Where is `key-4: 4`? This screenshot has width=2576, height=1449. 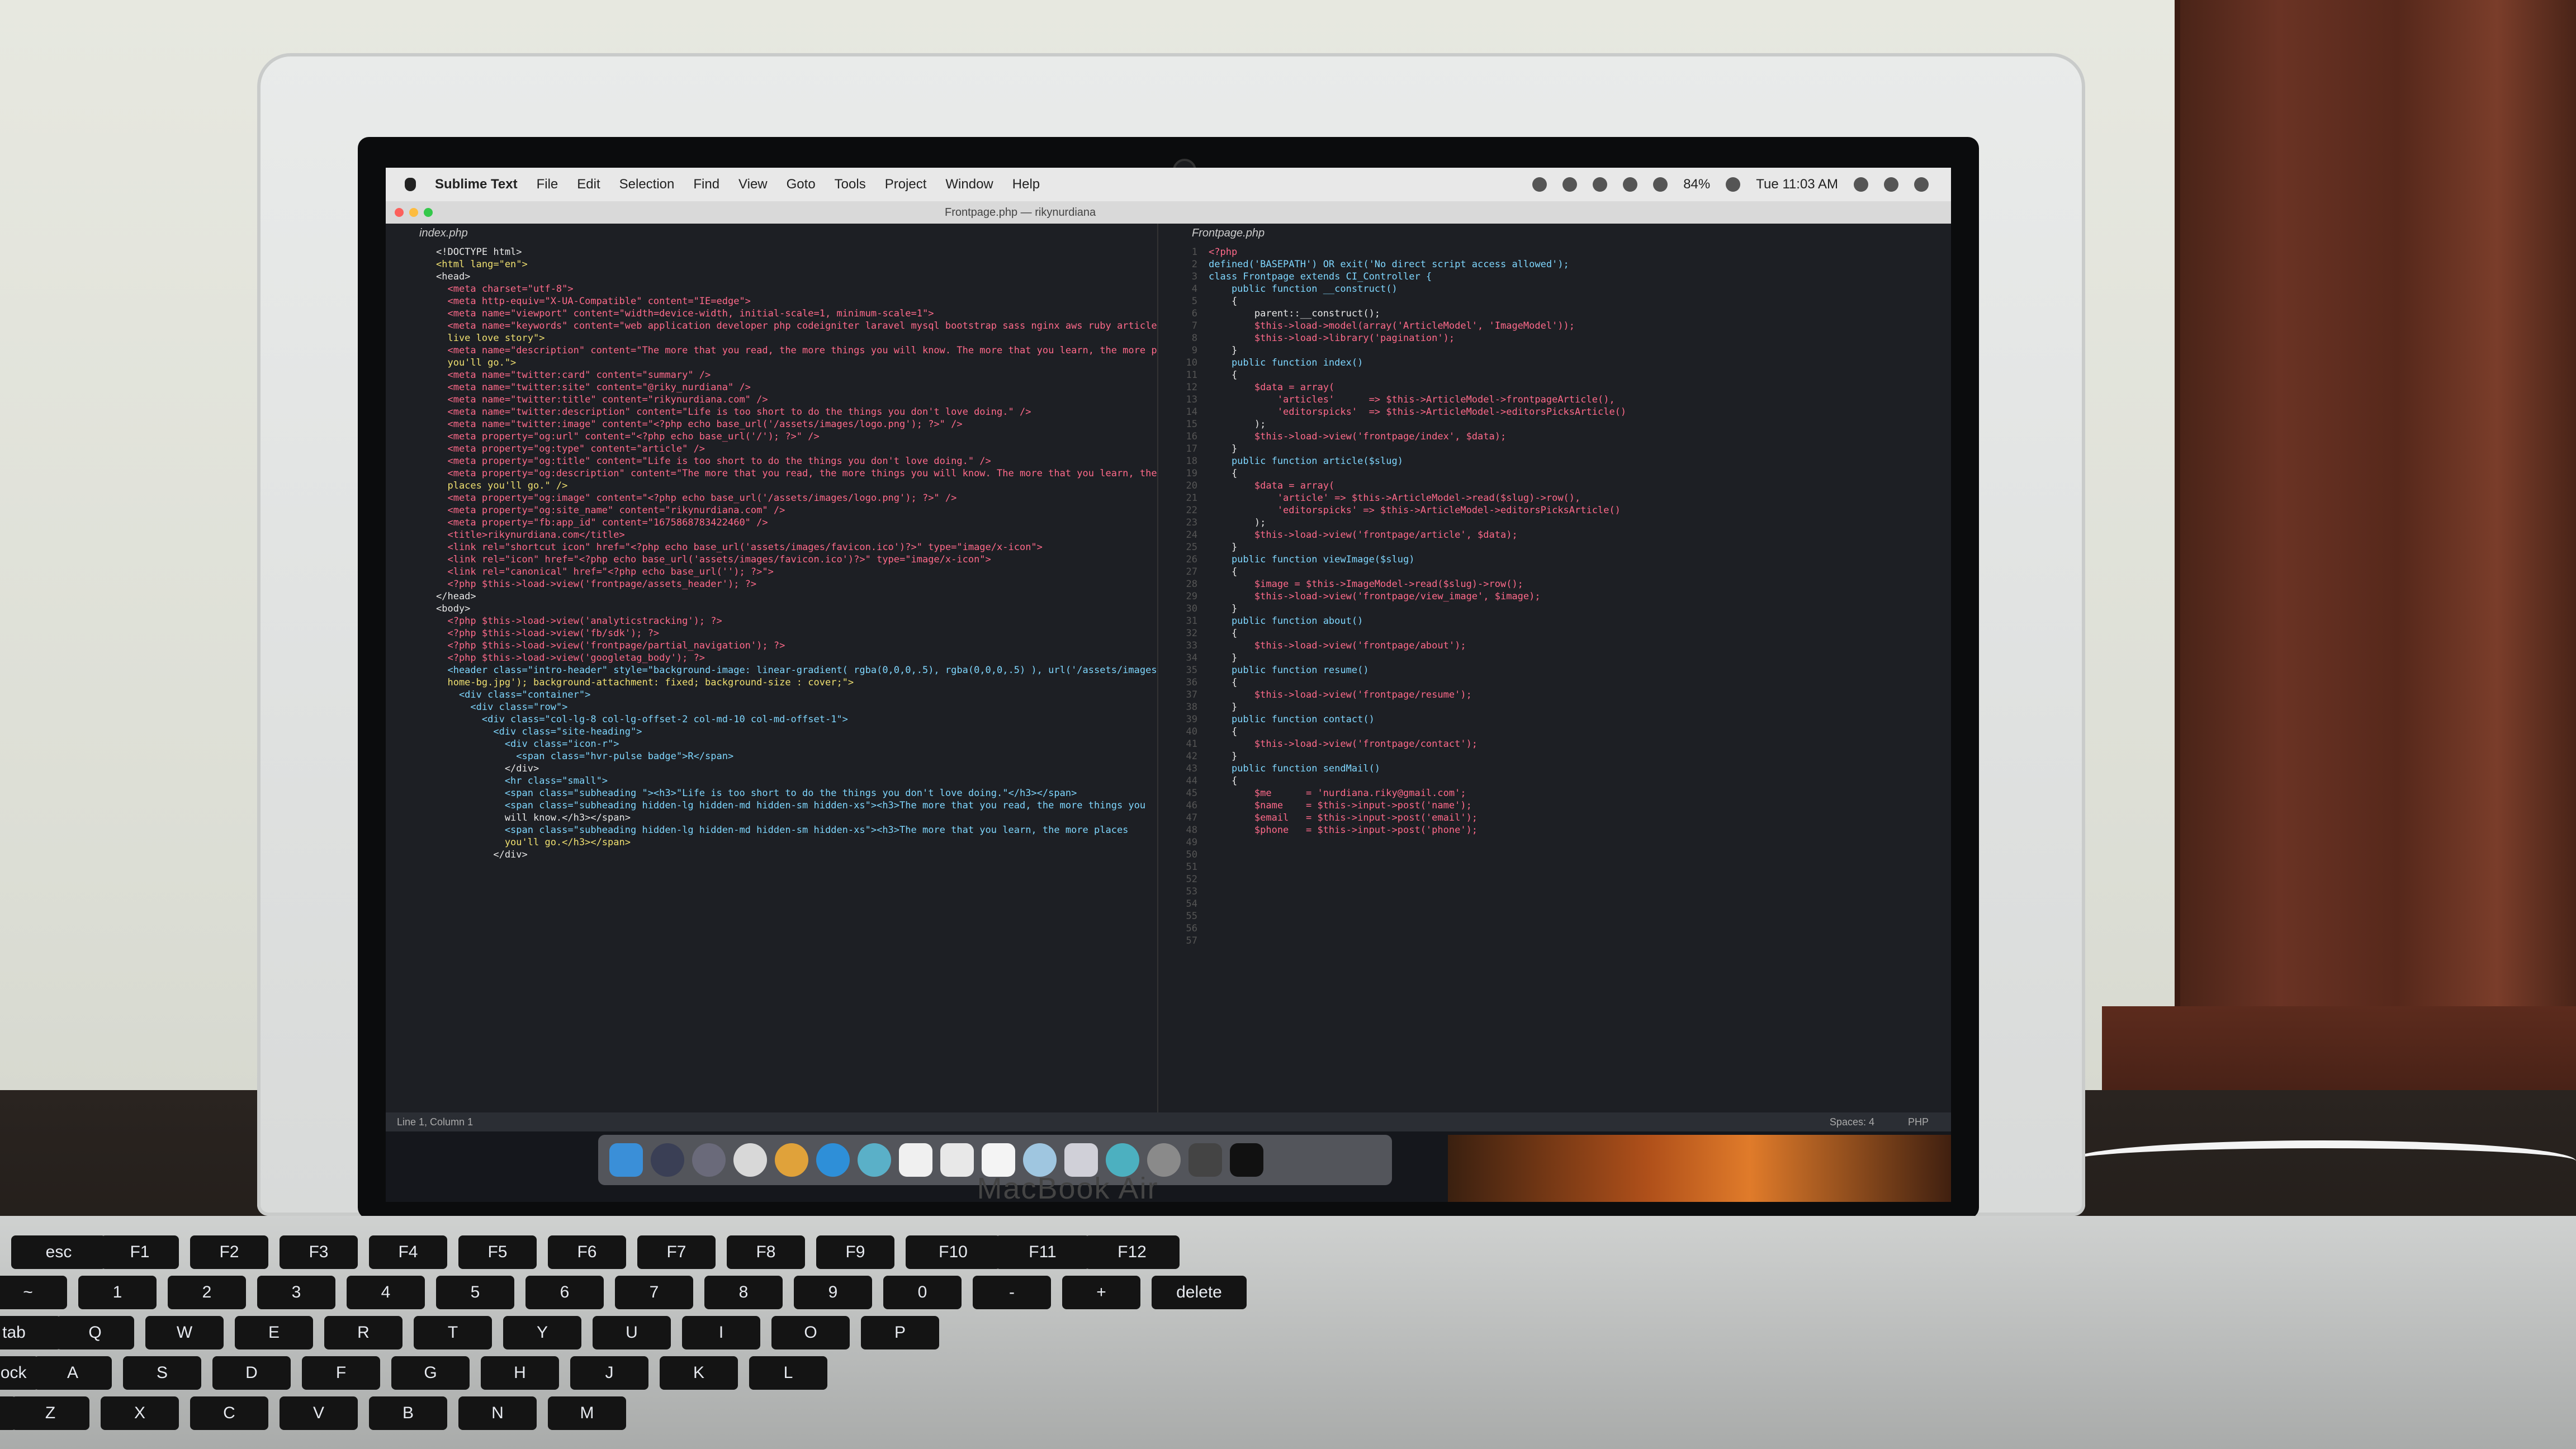
key-4: 4 is located at coordinates (386, 1292).